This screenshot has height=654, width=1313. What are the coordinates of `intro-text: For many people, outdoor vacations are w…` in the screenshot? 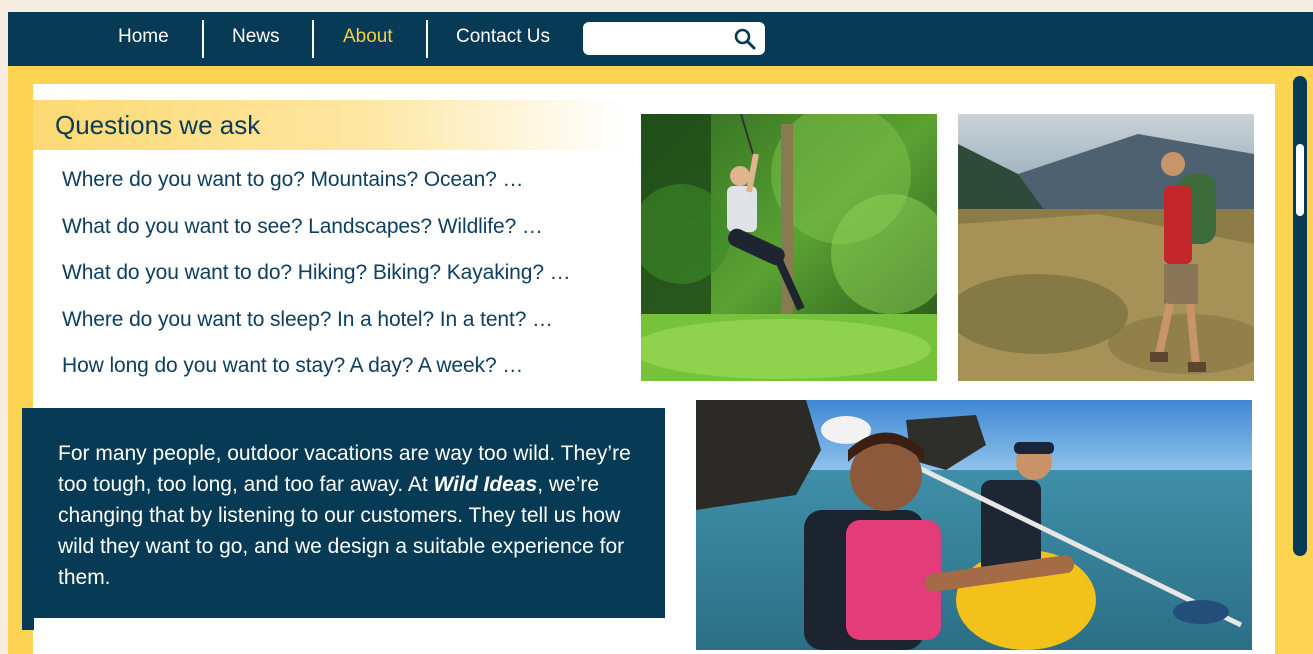 It's located at (353, 515).